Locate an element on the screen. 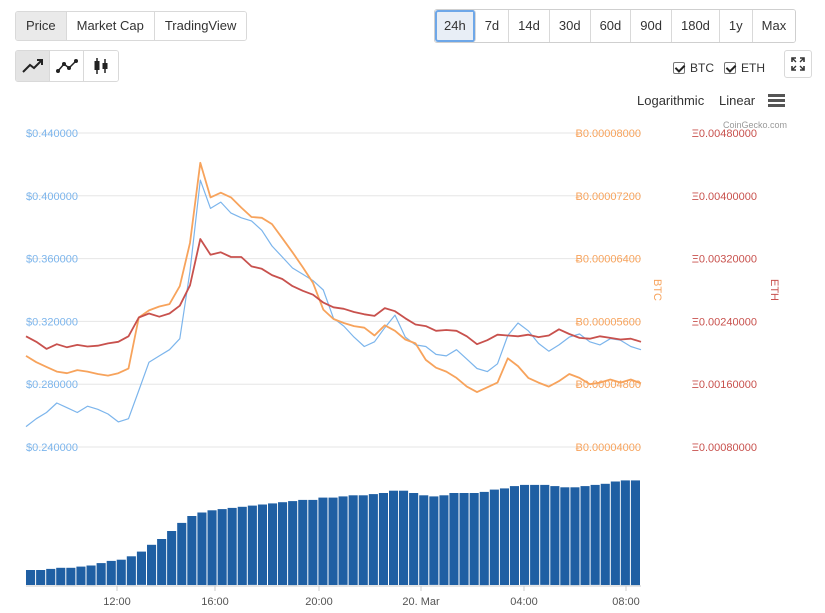 The height and width of the screenshot is (613, 825). eth-axis-tick: Ξ0.00400000 is located at coordinates (724, 197).